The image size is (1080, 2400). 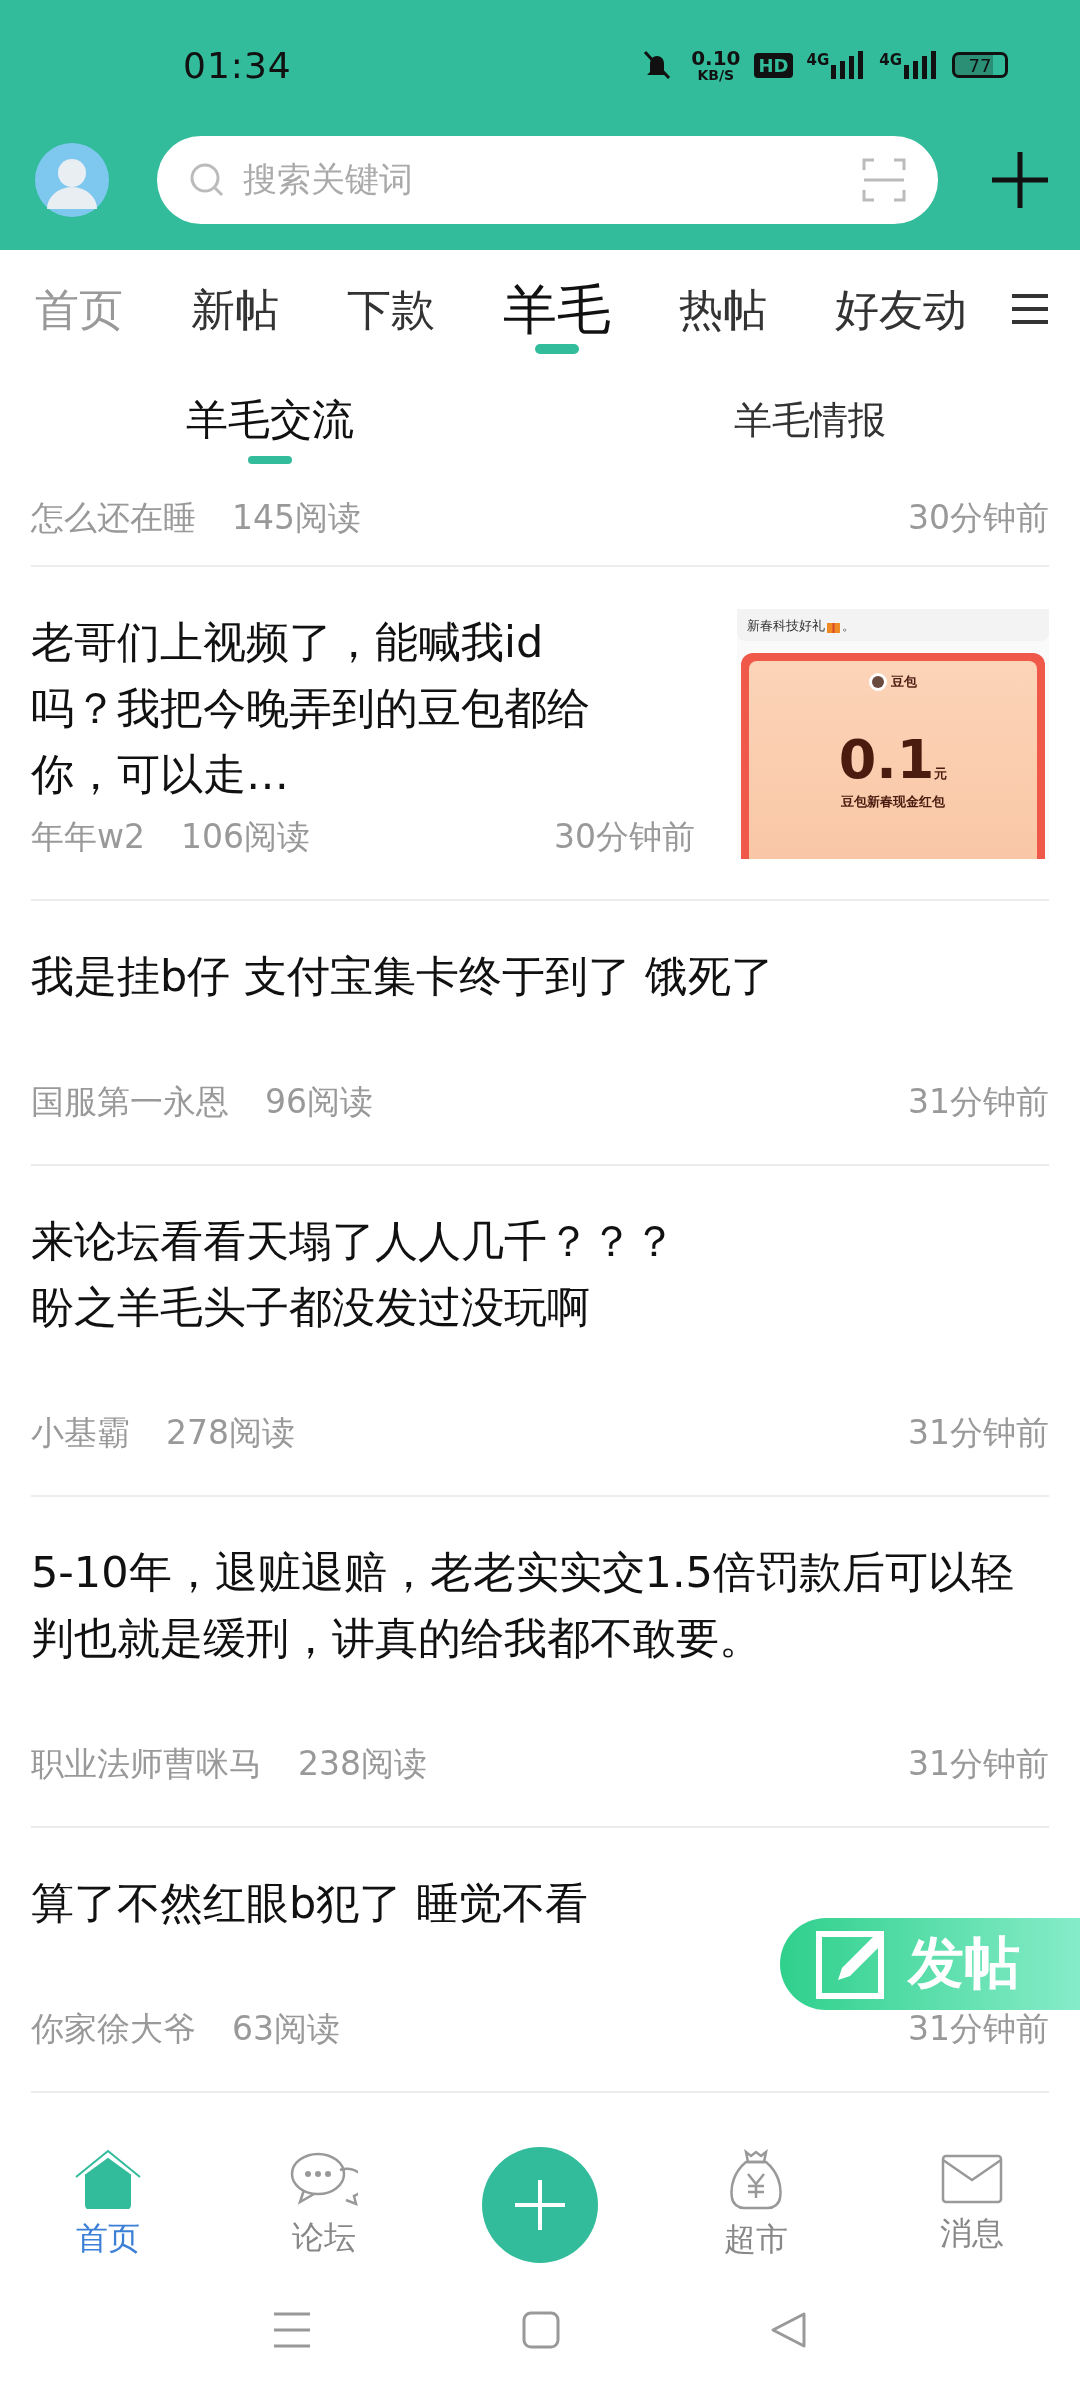 What do you see at coordinates (980, 65) in the screenshot?
I see `battery-level: 77` at bounding box center [980, 65].